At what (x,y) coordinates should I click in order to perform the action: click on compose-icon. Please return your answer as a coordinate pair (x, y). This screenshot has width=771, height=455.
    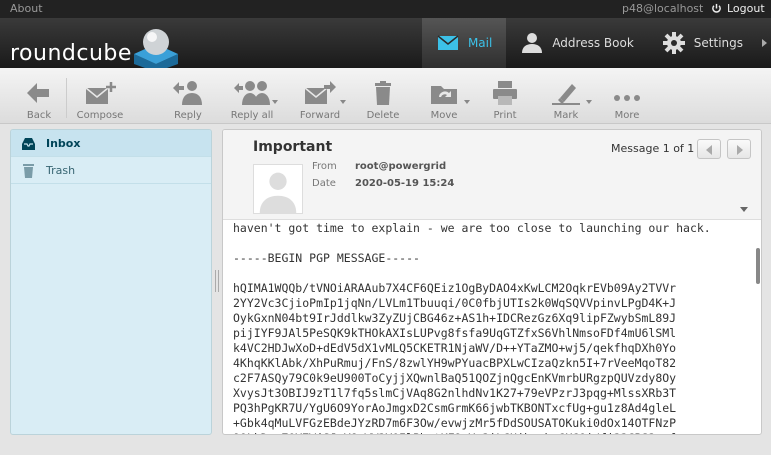
    Looking at the image, I should click on (100, 93).